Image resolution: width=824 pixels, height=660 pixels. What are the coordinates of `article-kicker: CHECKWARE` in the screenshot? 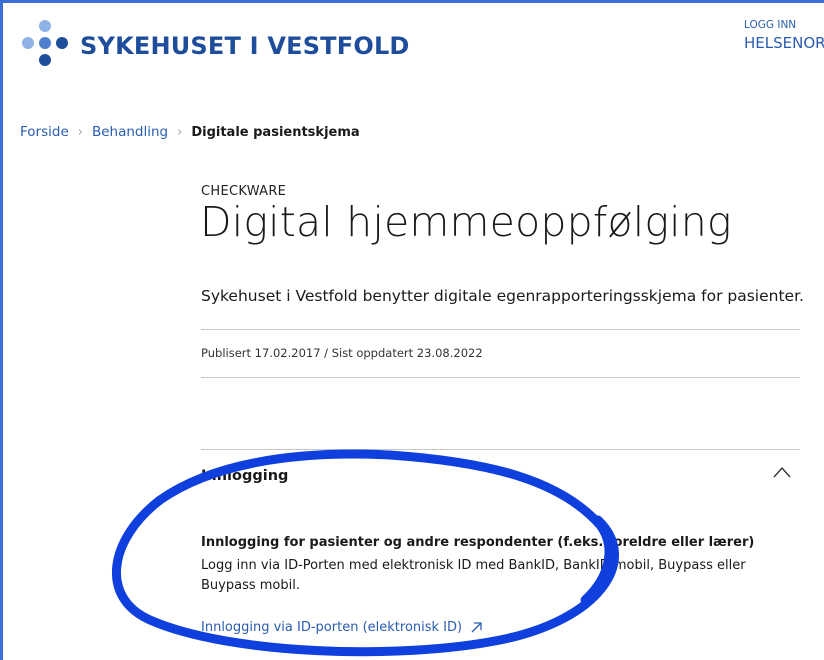 It's located at (244, 191).